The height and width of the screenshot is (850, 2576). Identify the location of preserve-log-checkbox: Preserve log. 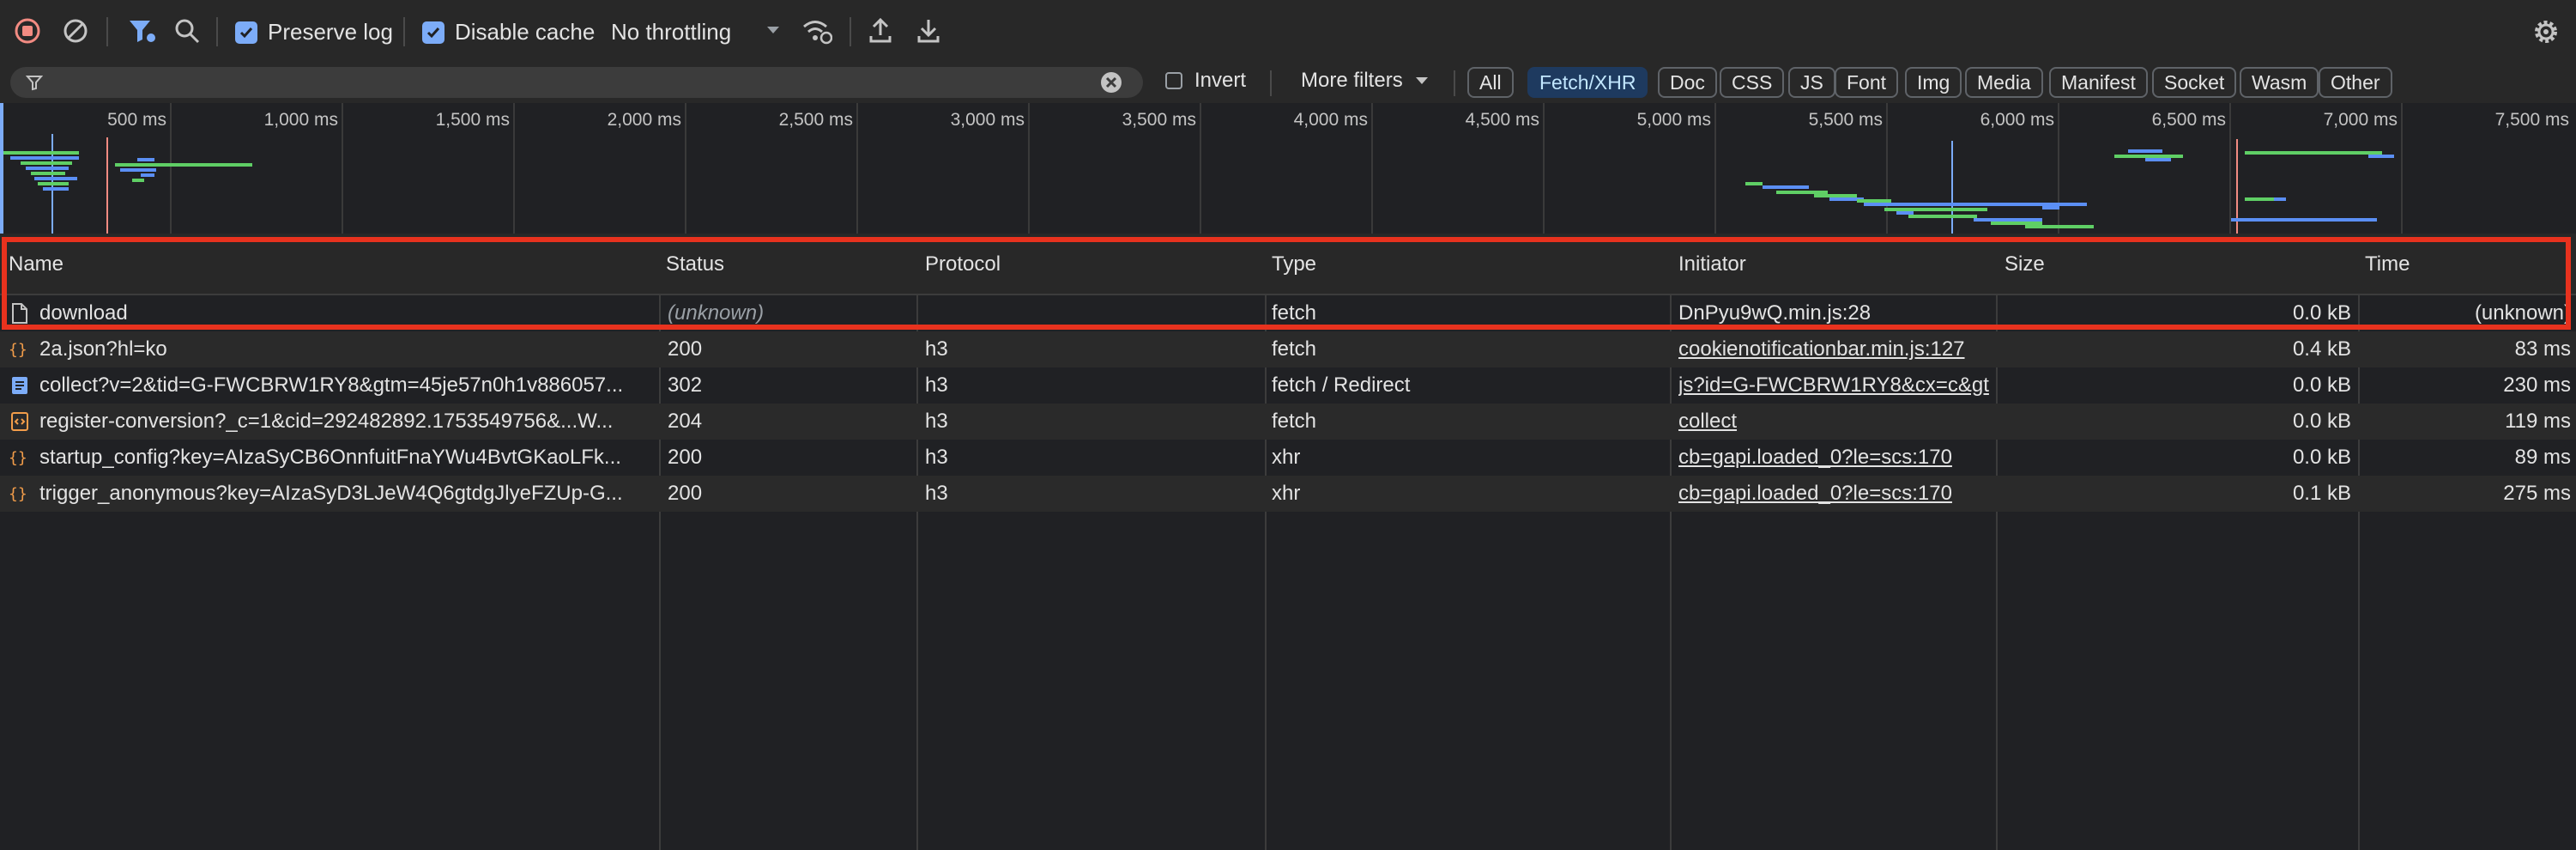
(314, 33).